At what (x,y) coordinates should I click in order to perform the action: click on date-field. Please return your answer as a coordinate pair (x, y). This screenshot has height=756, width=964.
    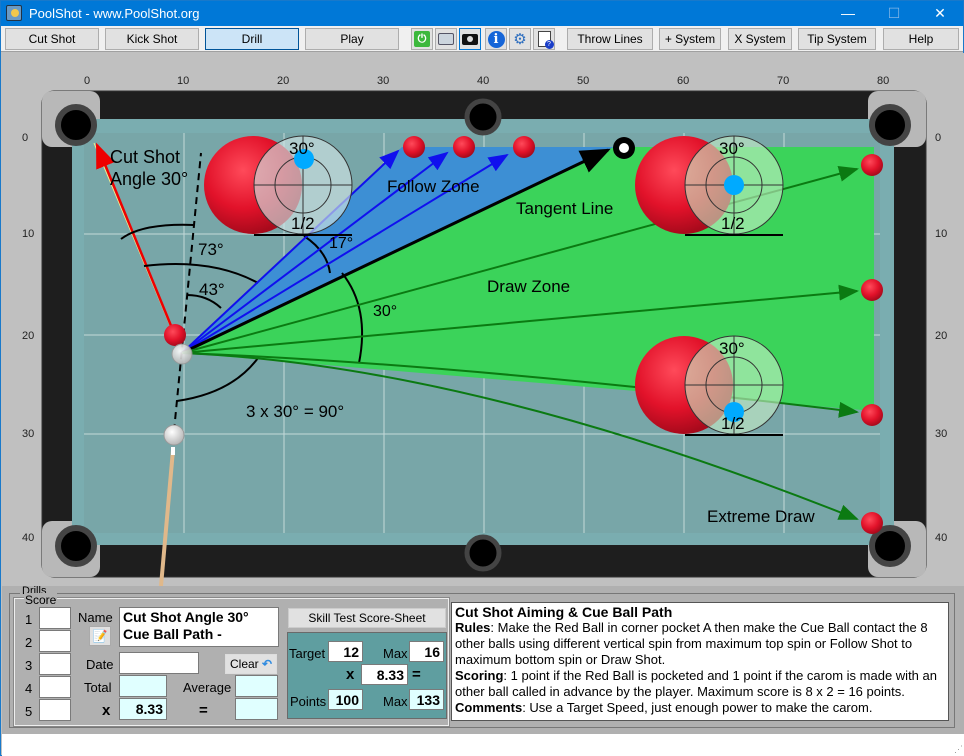
    Looking at the image, I should click on (159, 663).